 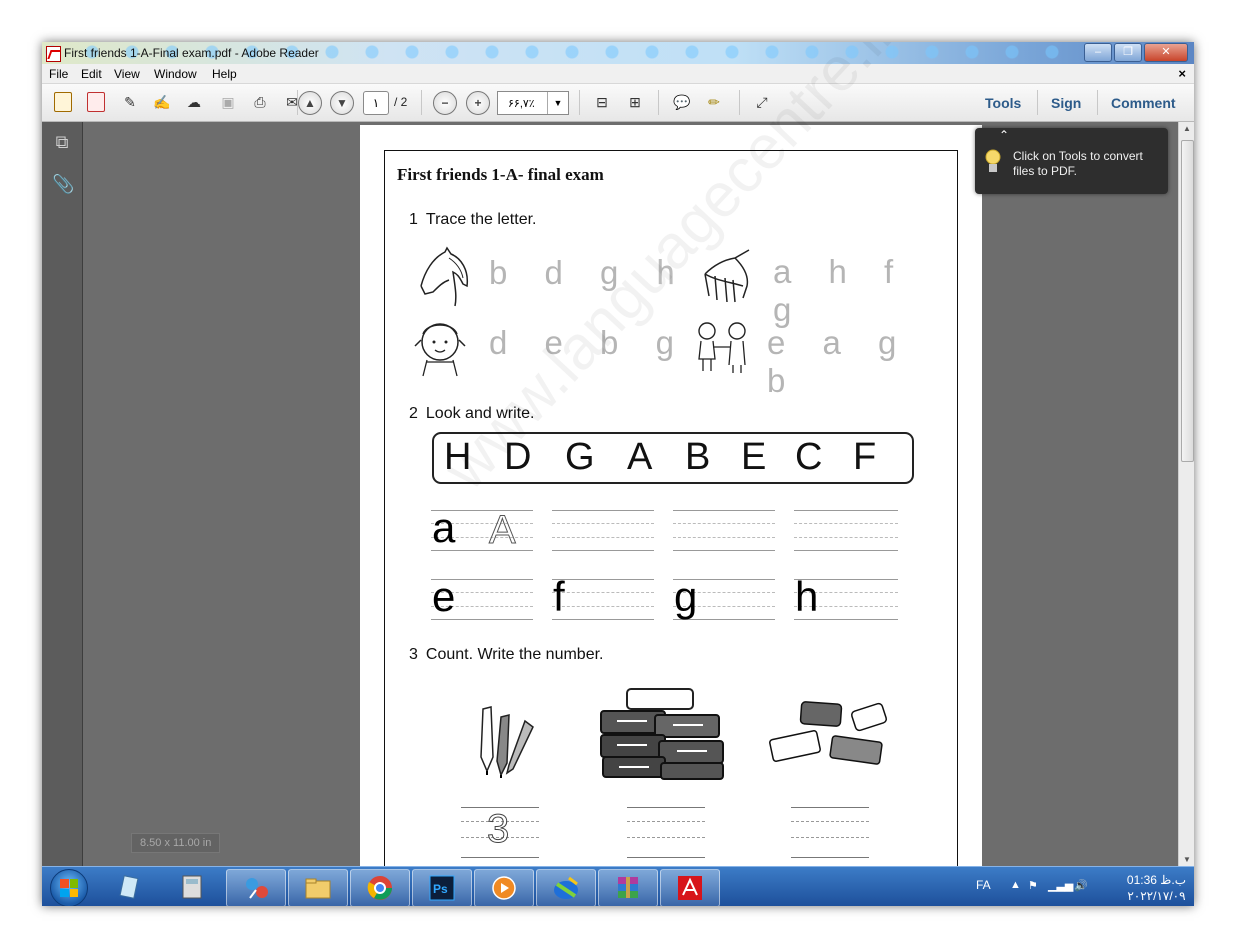 What do you see at coordinates (444, 276) in the screenshot?
I see `horse-image` at bounding box center [444, 276].